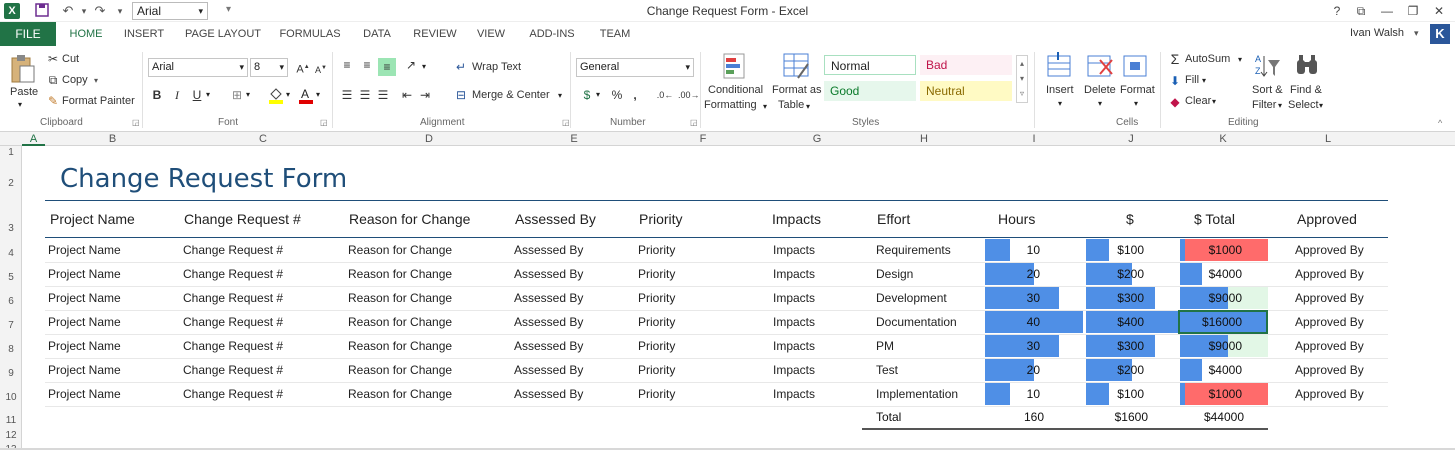  I want to click on increase-font-icon: A▲, so click(303, 68).